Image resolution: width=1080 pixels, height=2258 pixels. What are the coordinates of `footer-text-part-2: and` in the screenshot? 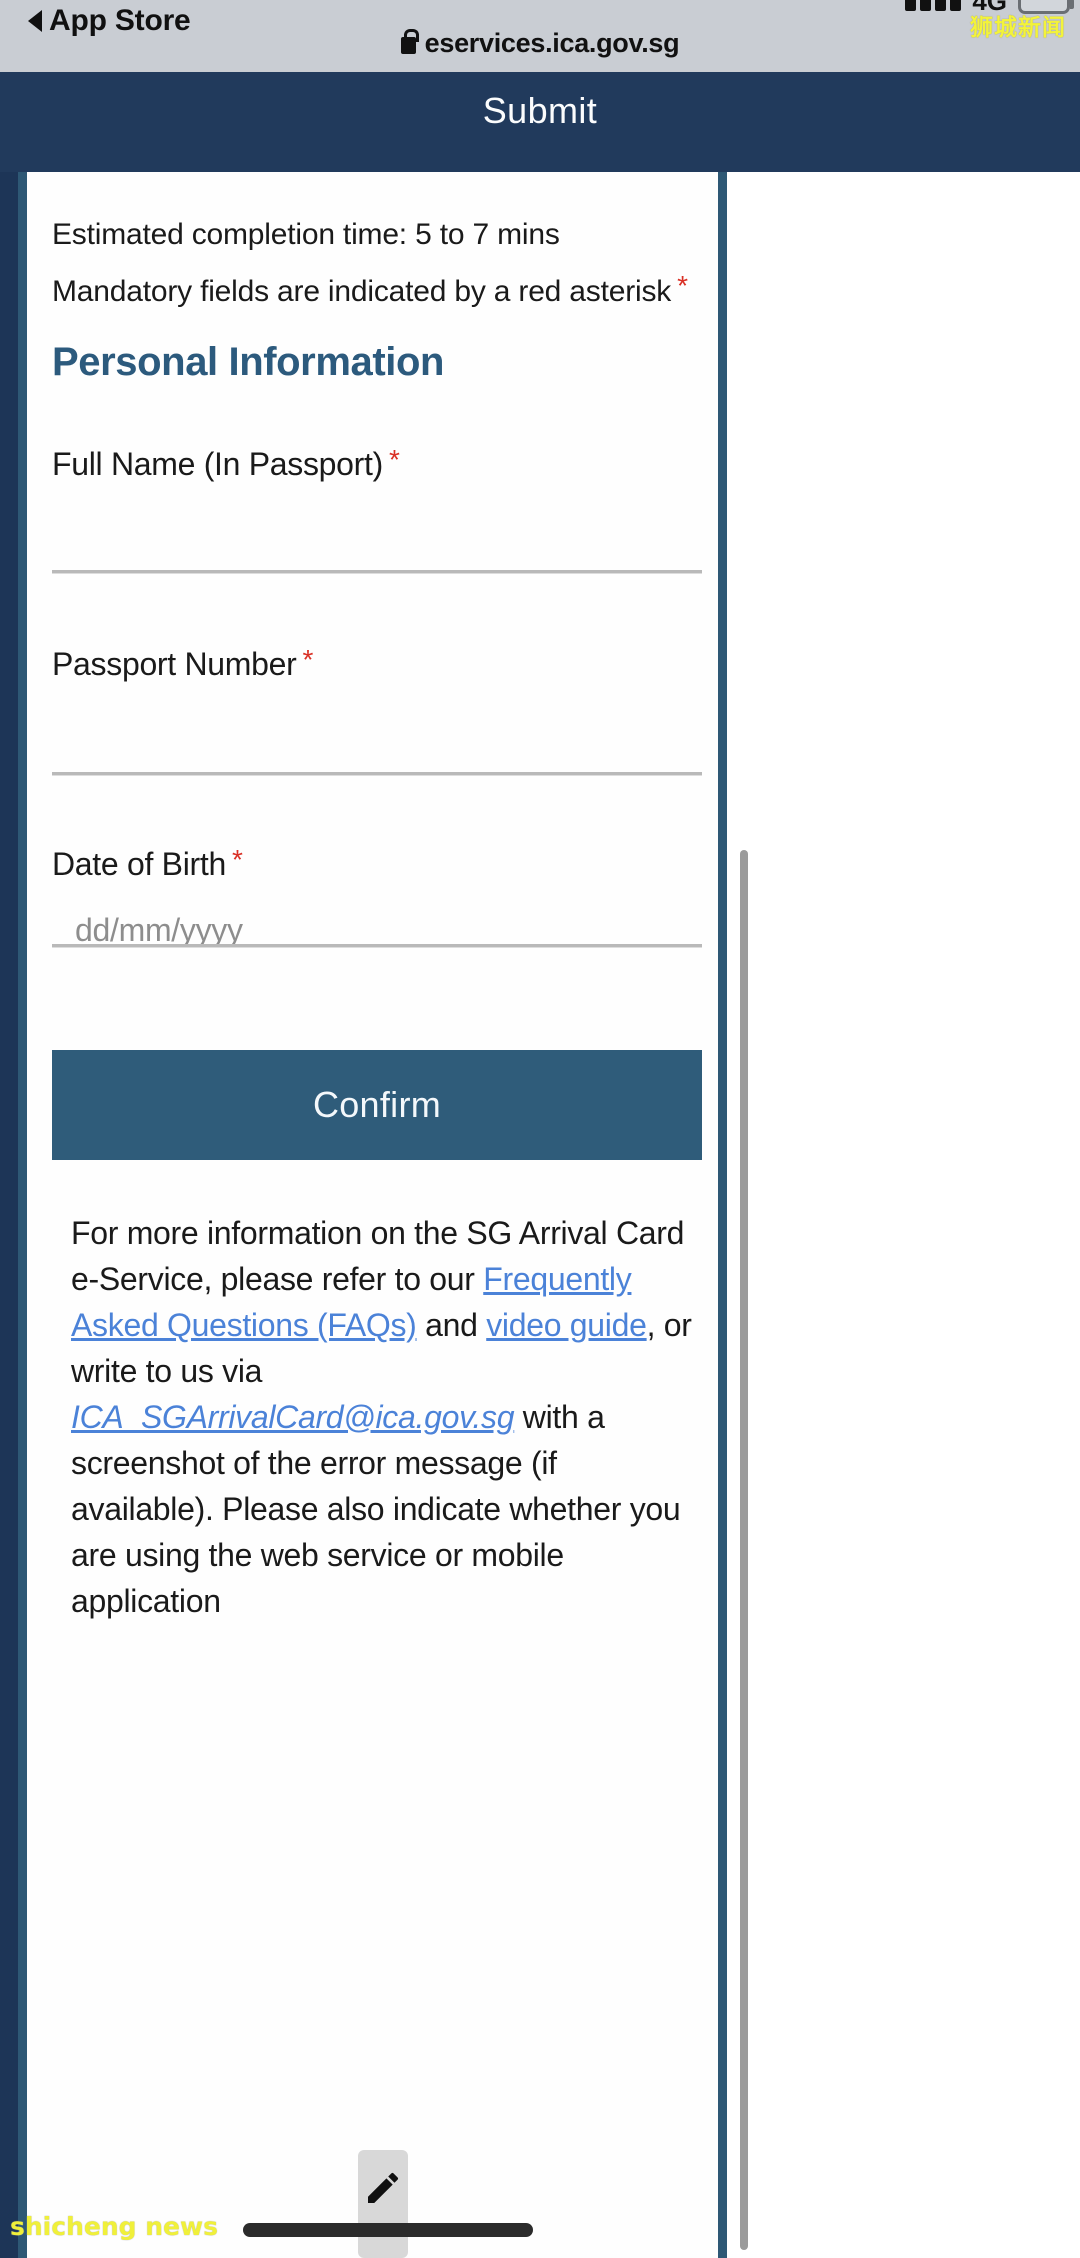 It's located at (451, 1325).